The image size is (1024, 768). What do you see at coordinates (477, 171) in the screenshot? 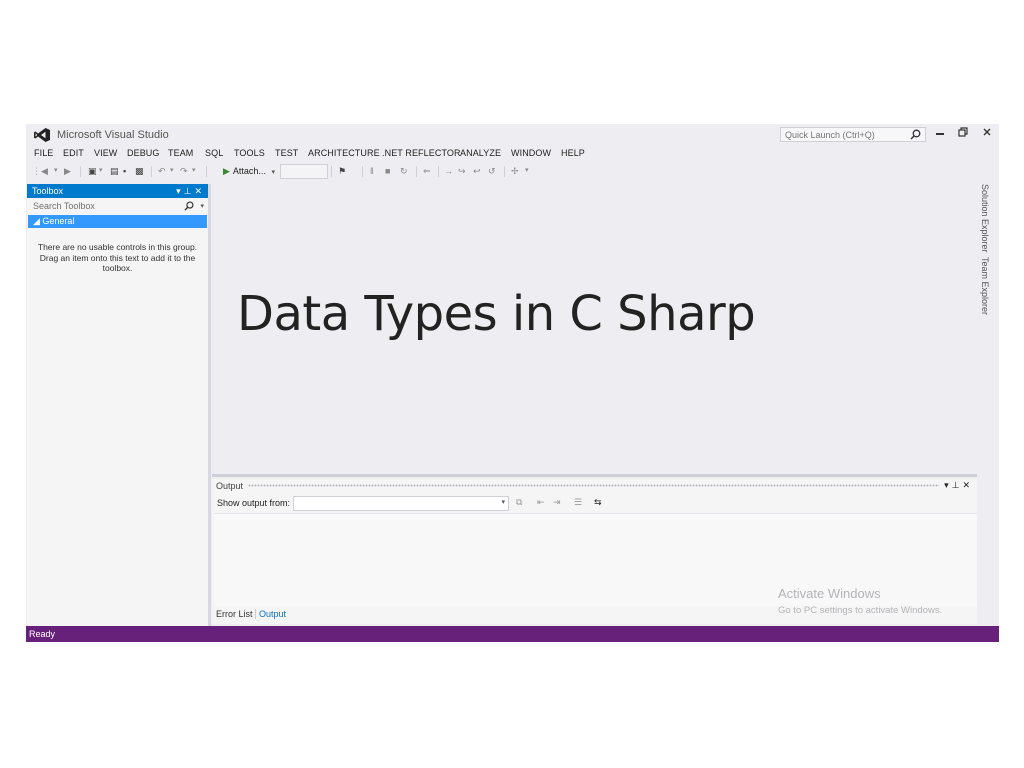
I see `step-out-icon: ↩` at bounding box center [477, 171].